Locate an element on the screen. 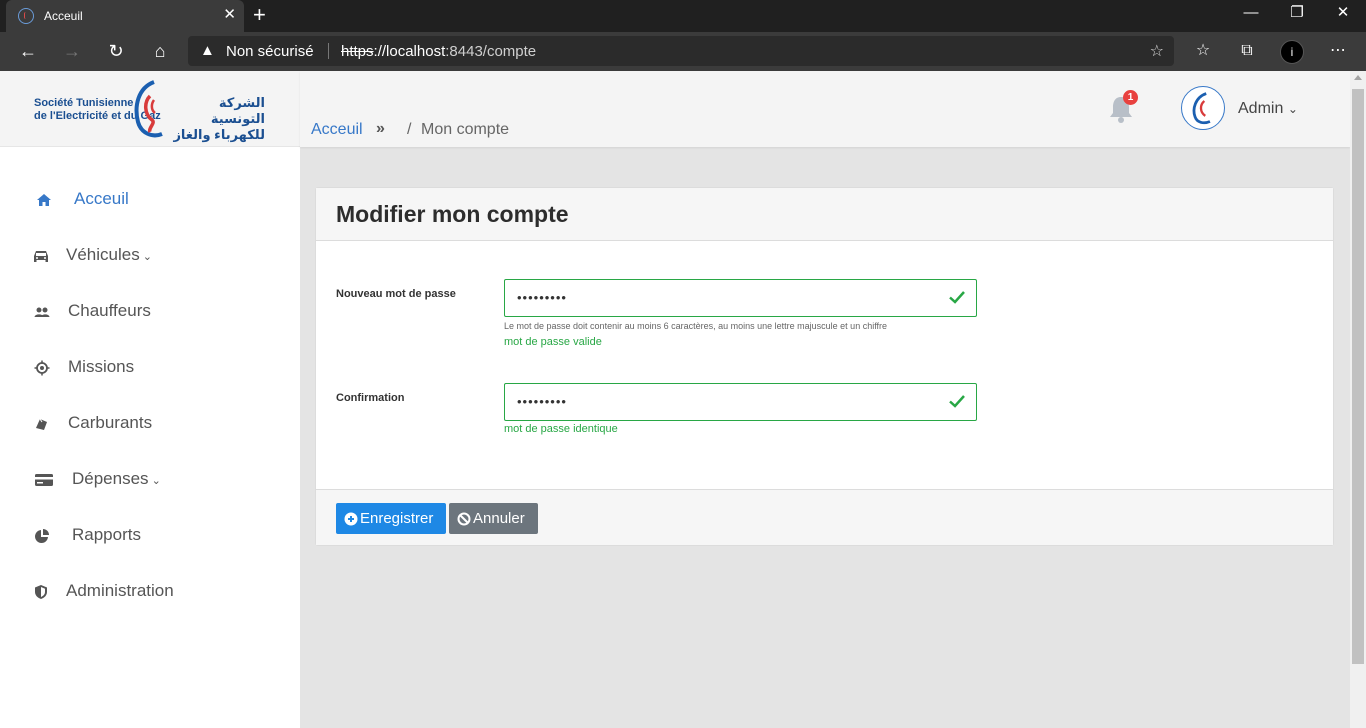  sidebar-item-label: Administration is located at coordinates (120, 590).